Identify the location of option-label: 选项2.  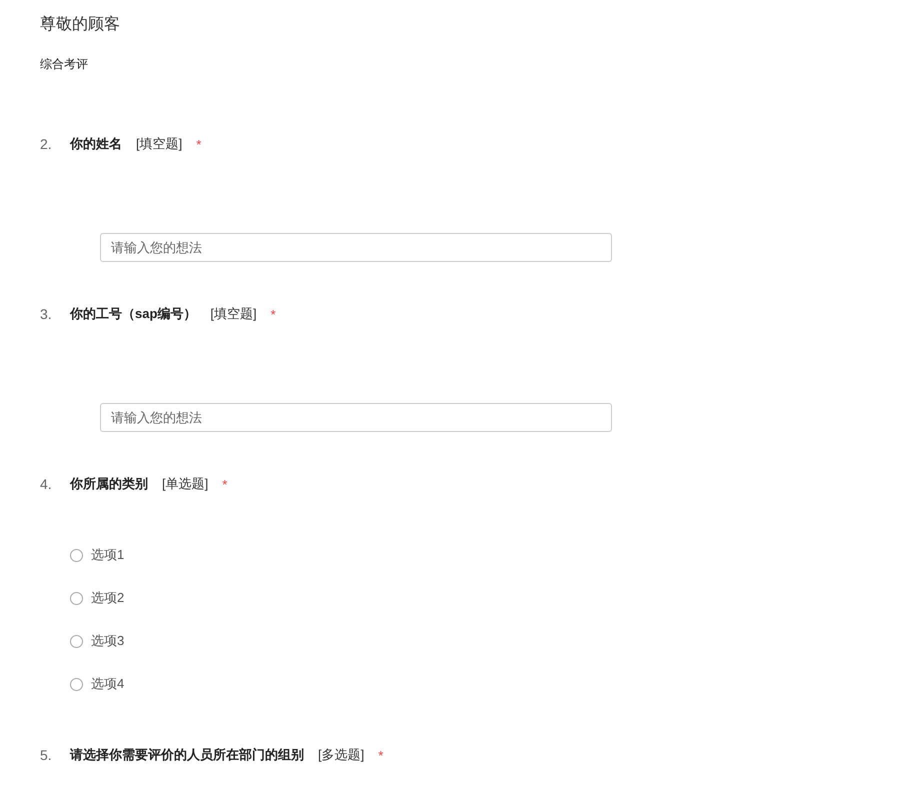
(107, 598).